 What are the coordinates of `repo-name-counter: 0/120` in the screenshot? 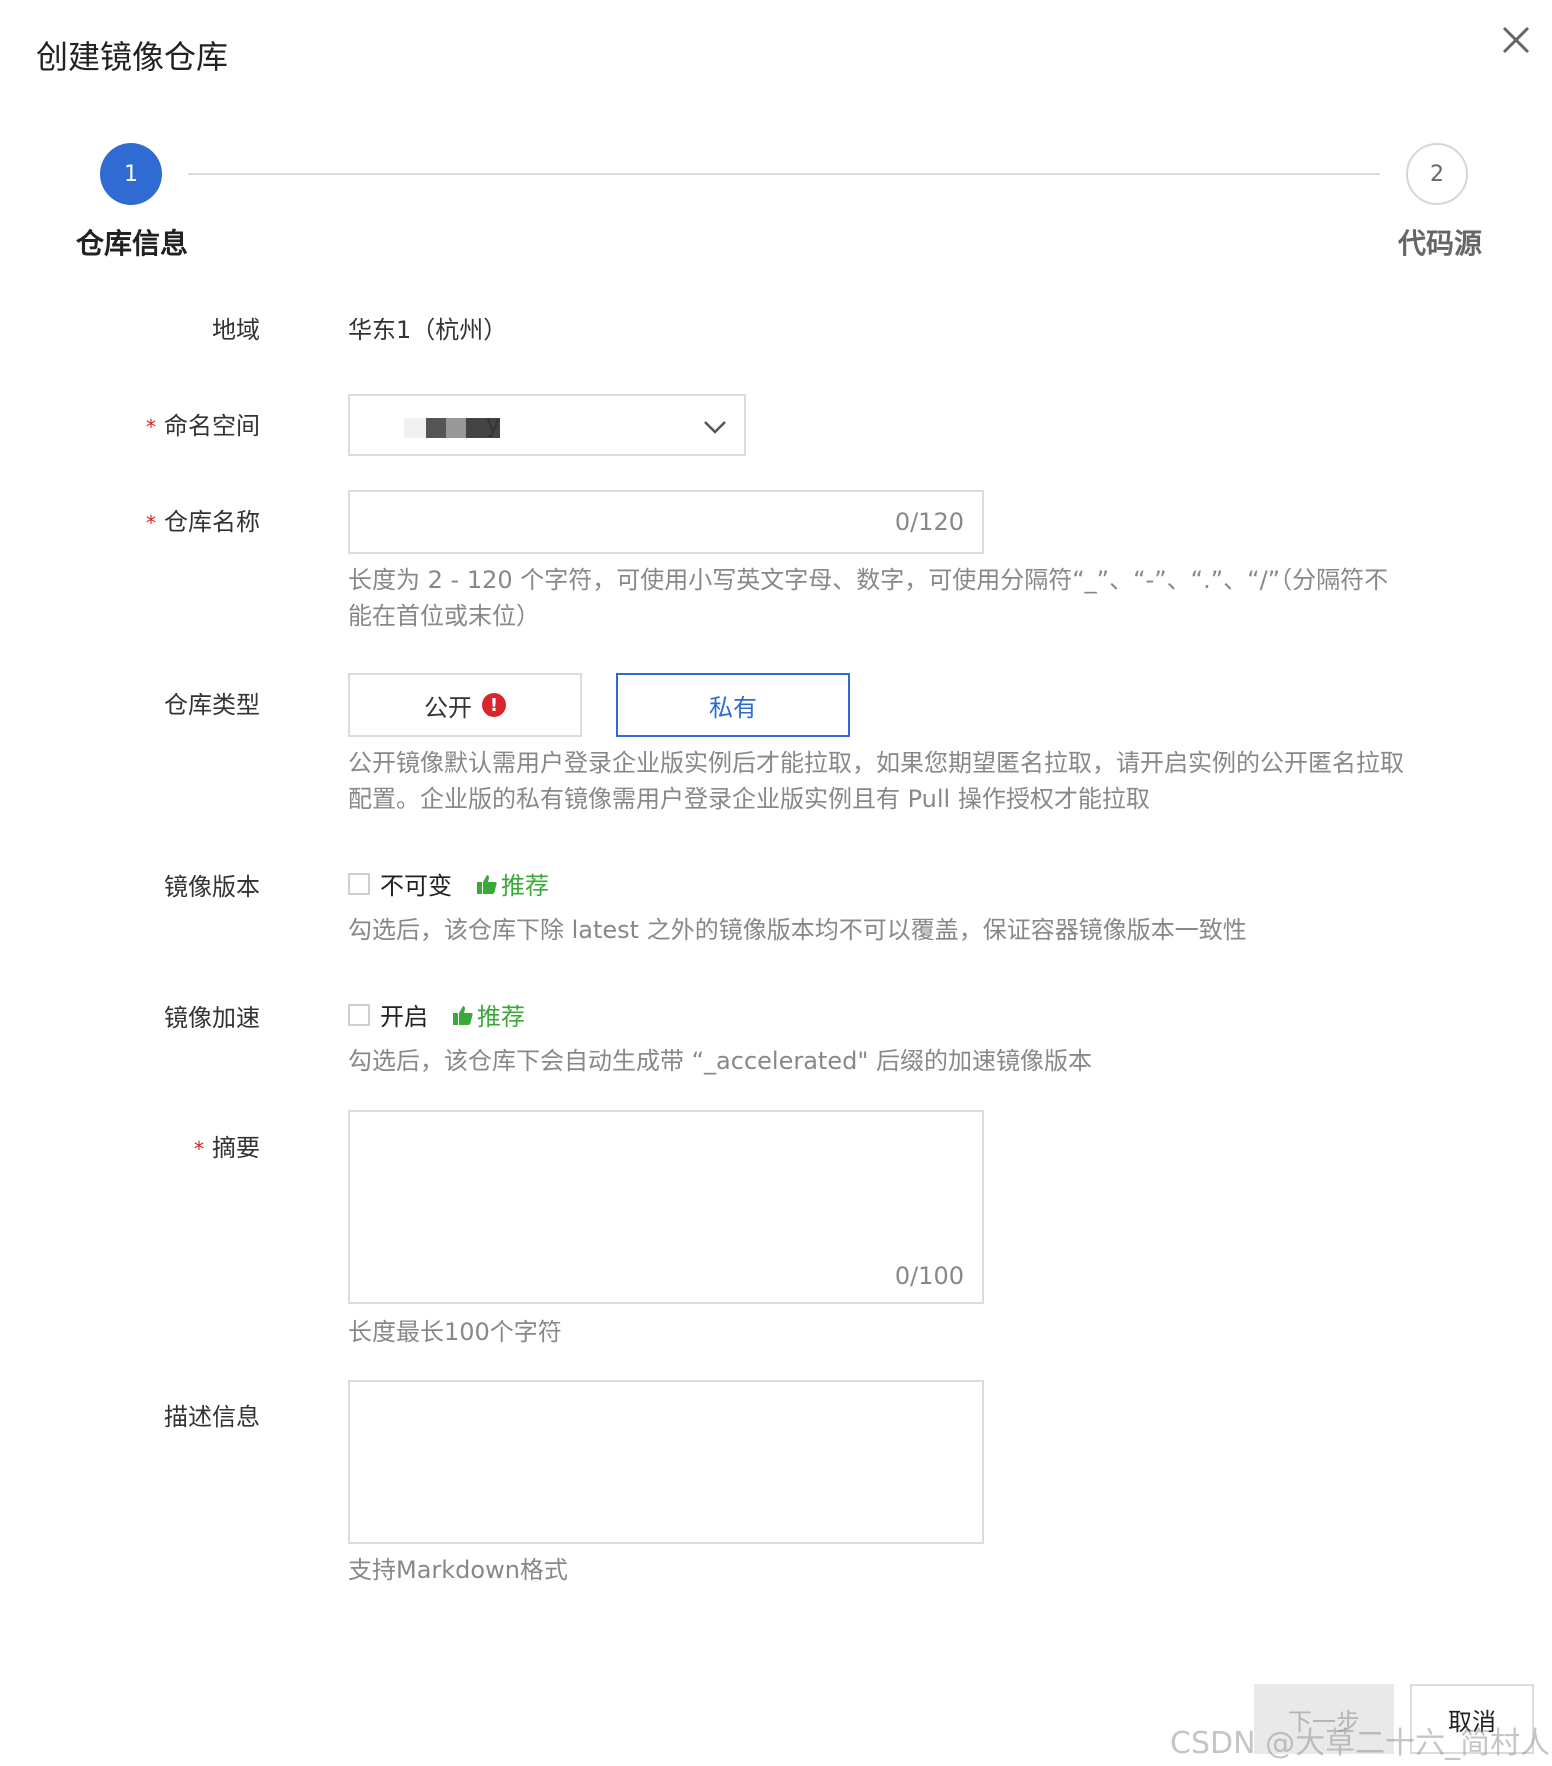 It's located at (929, 522).